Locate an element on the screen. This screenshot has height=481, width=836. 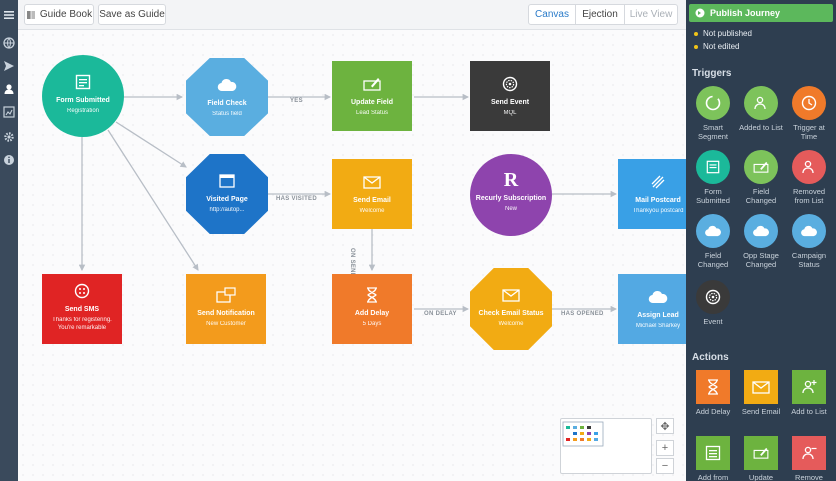
clock-icon is located at coordinates (809, 103).